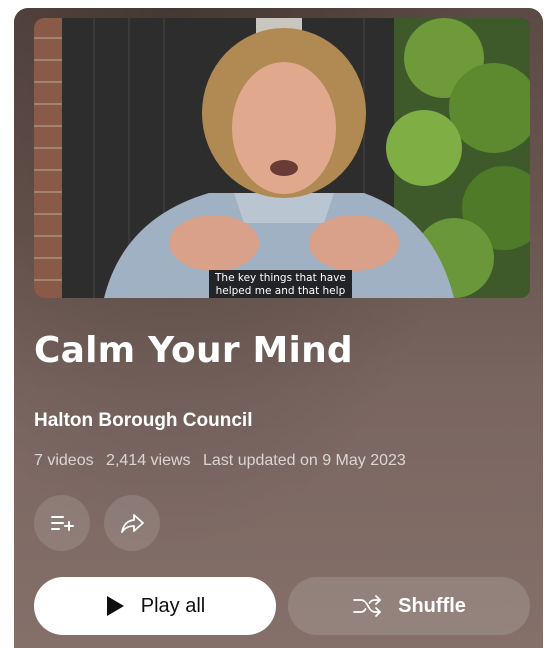  I want to click on shuffle-button: Shuffle, so click(409, 606).